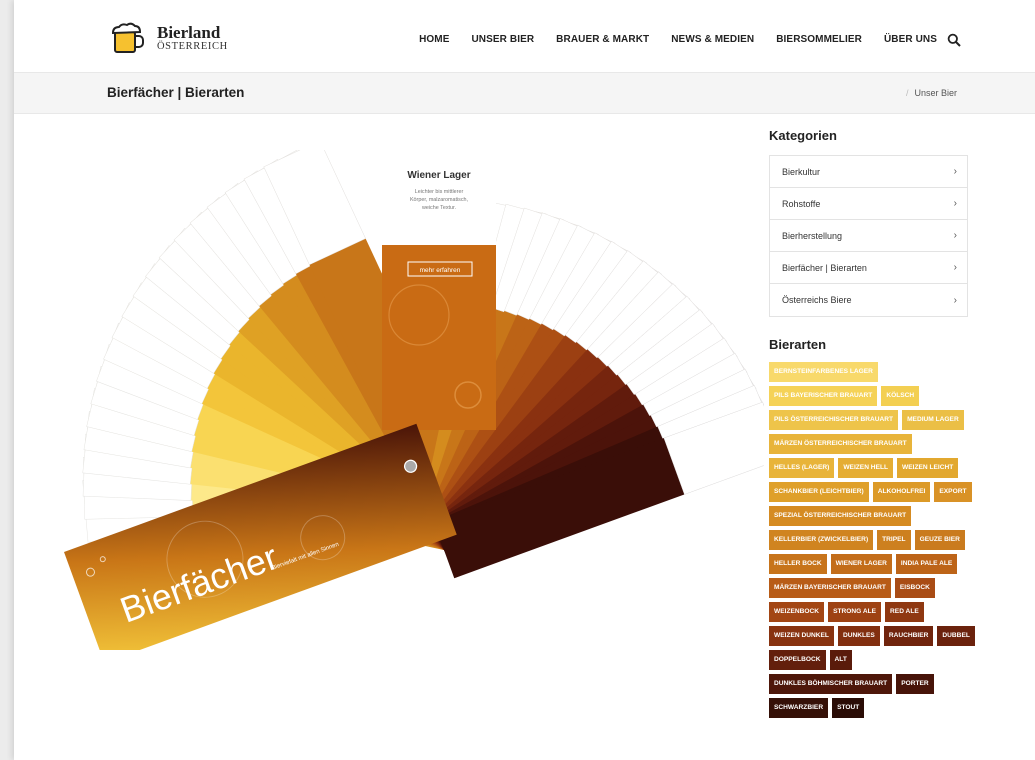  I want to click on beer-type-tag: Schwarzbier, so click(799, 708).